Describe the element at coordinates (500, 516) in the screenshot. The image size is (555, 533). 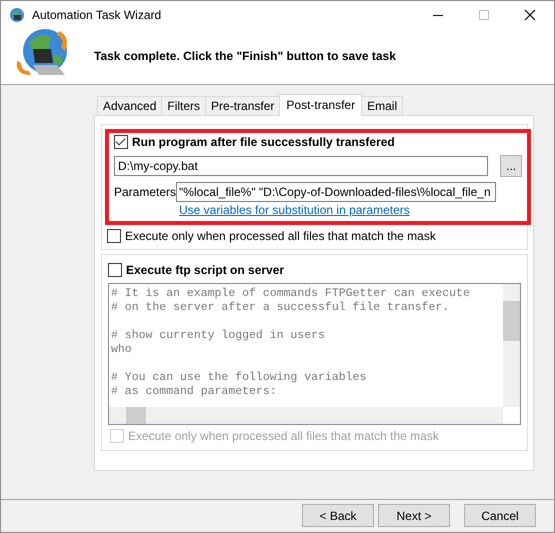
I see `wizard-button: Cancel` at that location.